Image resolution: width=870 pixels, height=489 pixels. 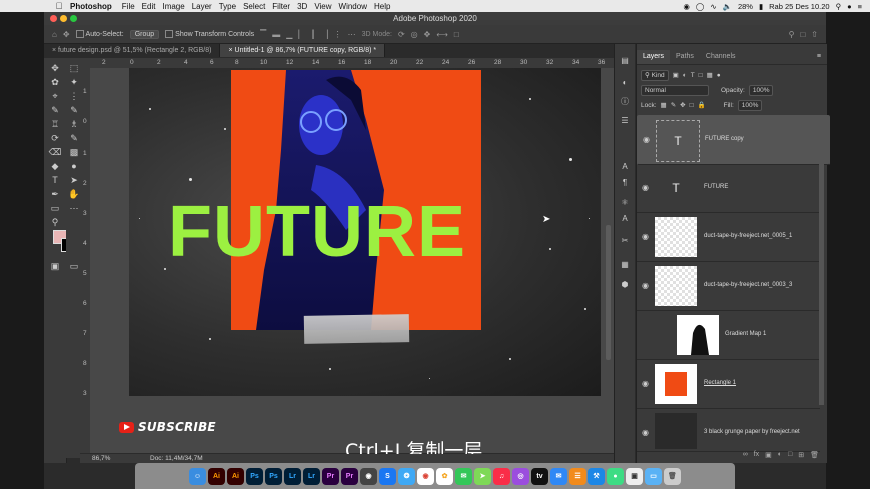 I want to click on duct-tape-image, so click(x=356, y=329).